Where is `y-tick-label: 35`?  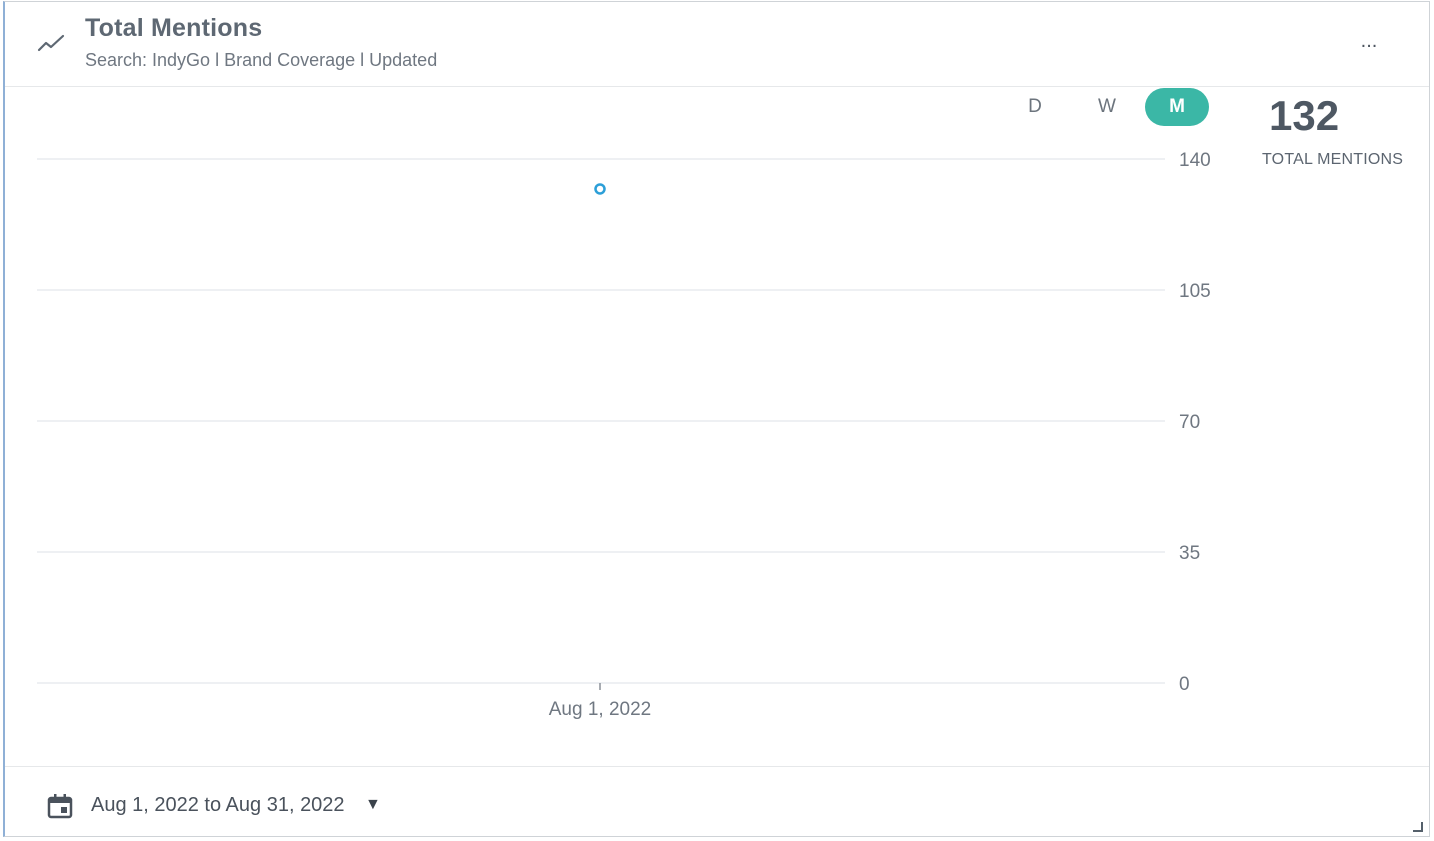 y-tick-label: 35 is located at coordinates (1189, 553).